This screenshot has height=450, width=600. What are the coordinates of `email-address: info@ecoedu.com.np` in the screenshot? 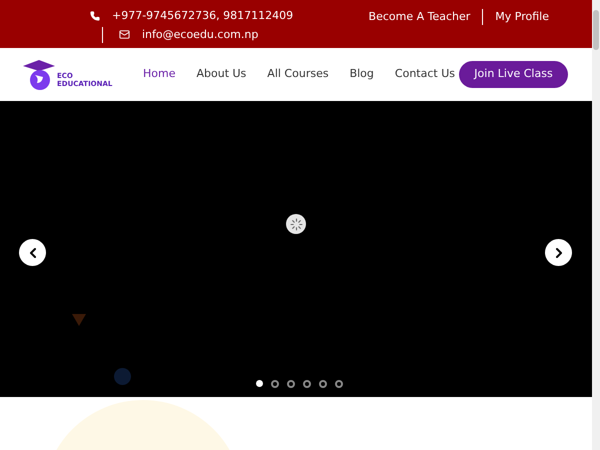 It's located at (200, 34).